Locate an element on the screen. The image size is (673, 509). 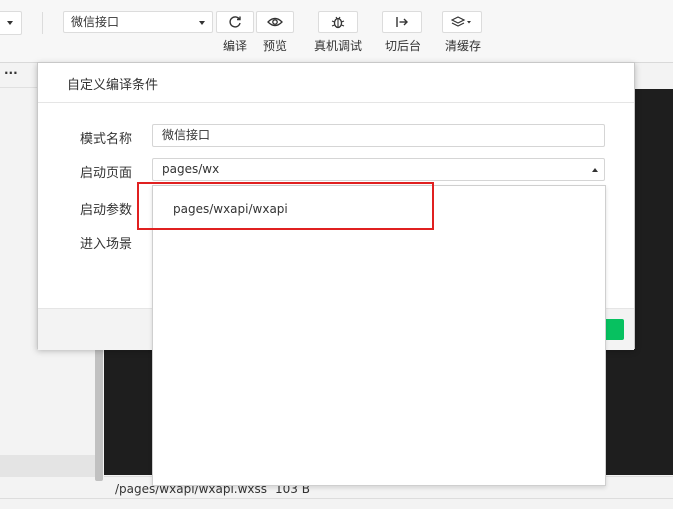
eye-icon is located at coordinates (275, 22).